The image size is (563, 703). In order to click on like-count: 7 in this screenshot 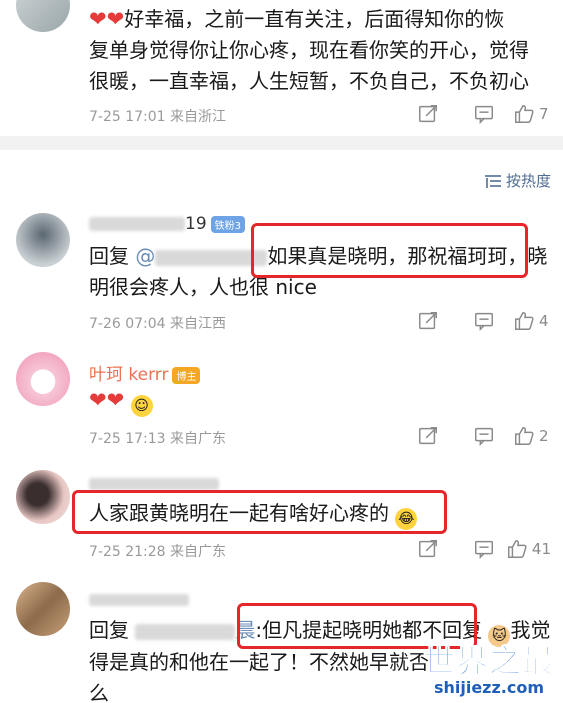, I will do `click(544, 114)`.